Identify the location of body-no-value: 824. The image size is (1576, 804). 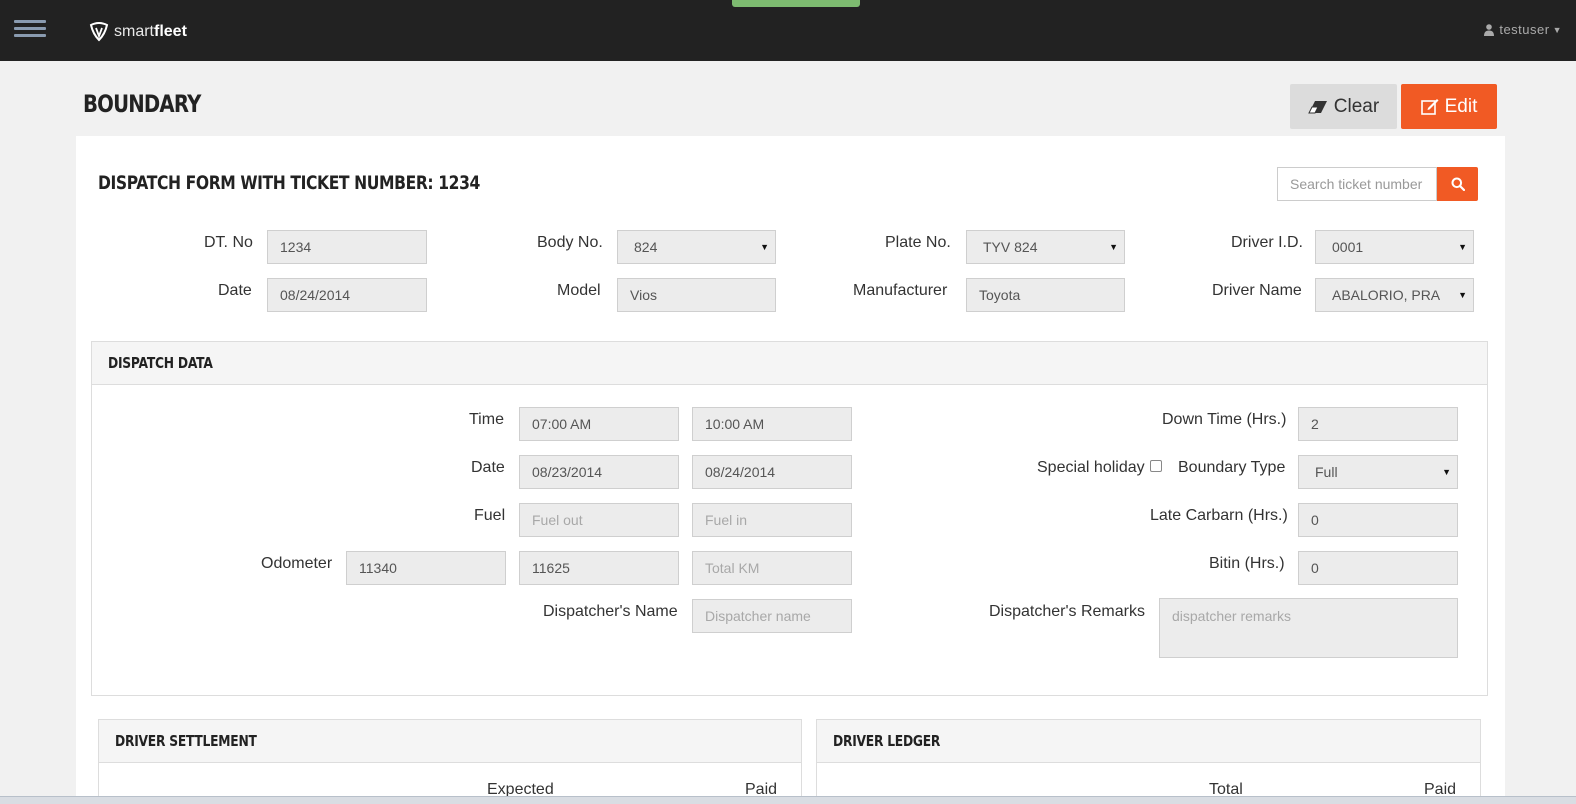
(646, 247).